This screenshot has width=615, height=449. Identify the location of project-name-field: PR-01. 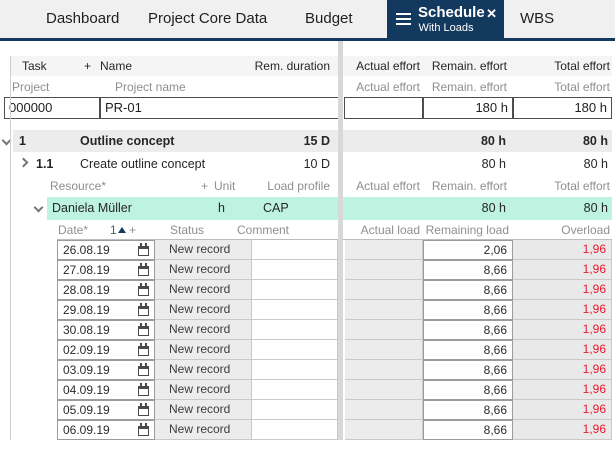
(220, 108).